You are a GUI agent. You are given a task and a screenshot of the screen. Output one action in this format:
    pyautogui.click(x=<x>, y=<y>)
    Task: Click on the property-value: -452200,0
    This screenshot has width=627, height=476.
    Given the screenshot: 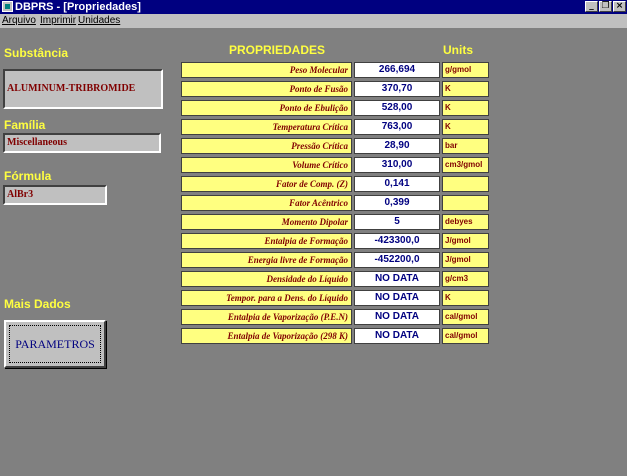 What is the action you would take?
    pyautogui.click(x=397, y=260)
    